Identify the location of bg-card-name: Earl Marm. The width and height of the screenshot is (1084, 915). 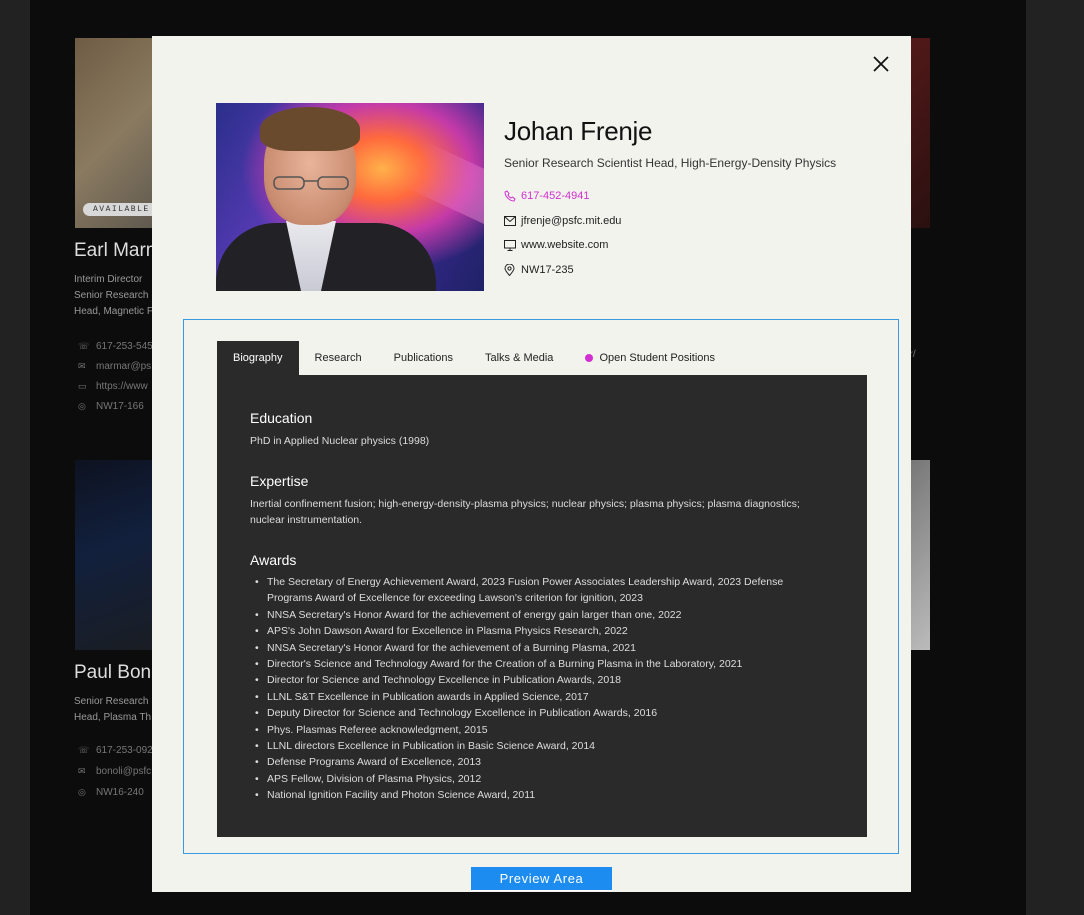
(118, 251).